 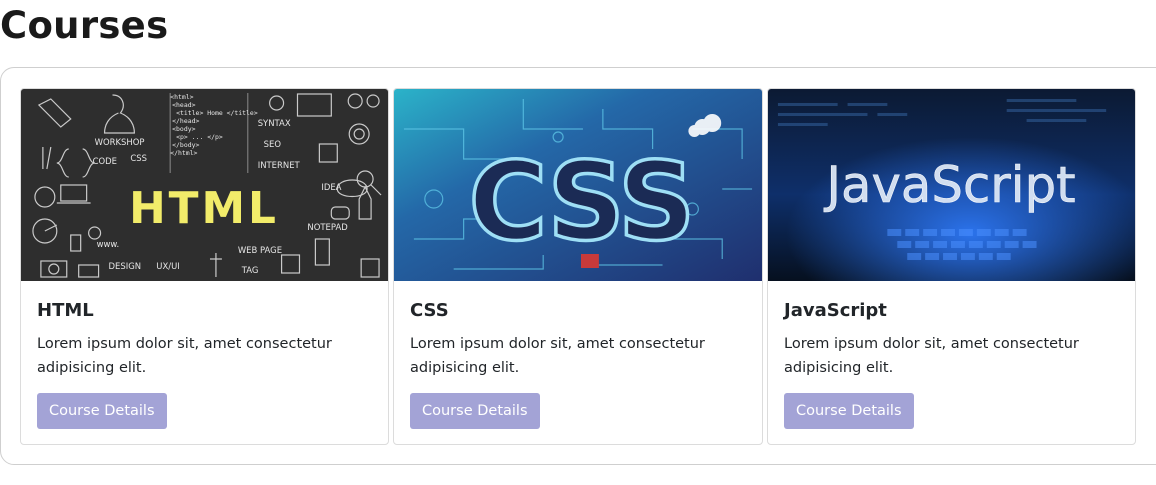 I want to click on svg-text: </head>, so click(x=185, y=121).